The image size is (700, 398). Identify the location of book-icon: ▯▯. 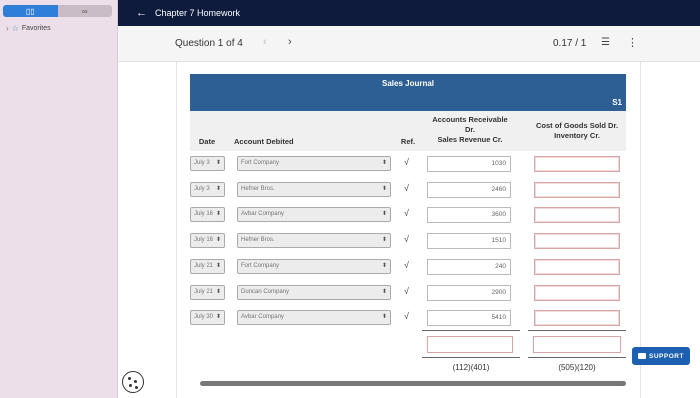
(30, 11).